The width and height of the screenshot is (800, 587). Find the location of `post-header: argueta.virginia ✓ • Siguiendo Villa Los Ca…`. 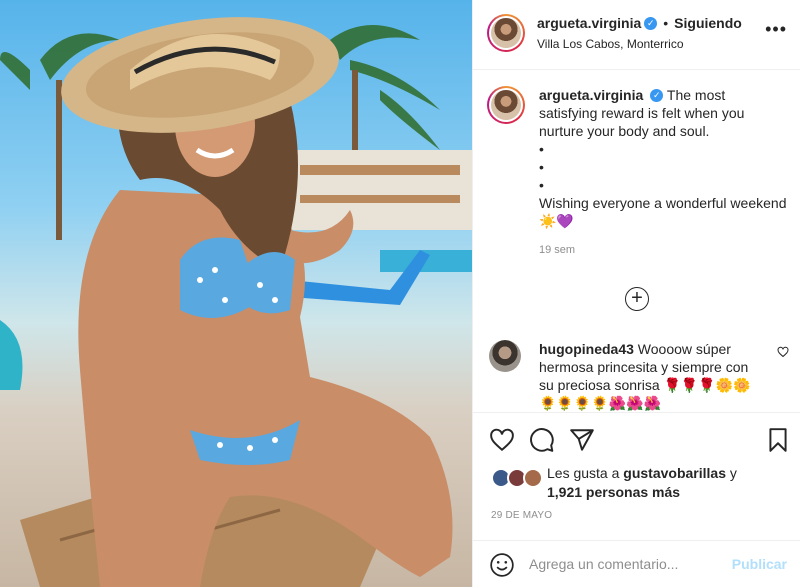

post-header: argueta.virginia ✓ • Siguiendo Villa Los Ca… is located at coordinates (636, 35).